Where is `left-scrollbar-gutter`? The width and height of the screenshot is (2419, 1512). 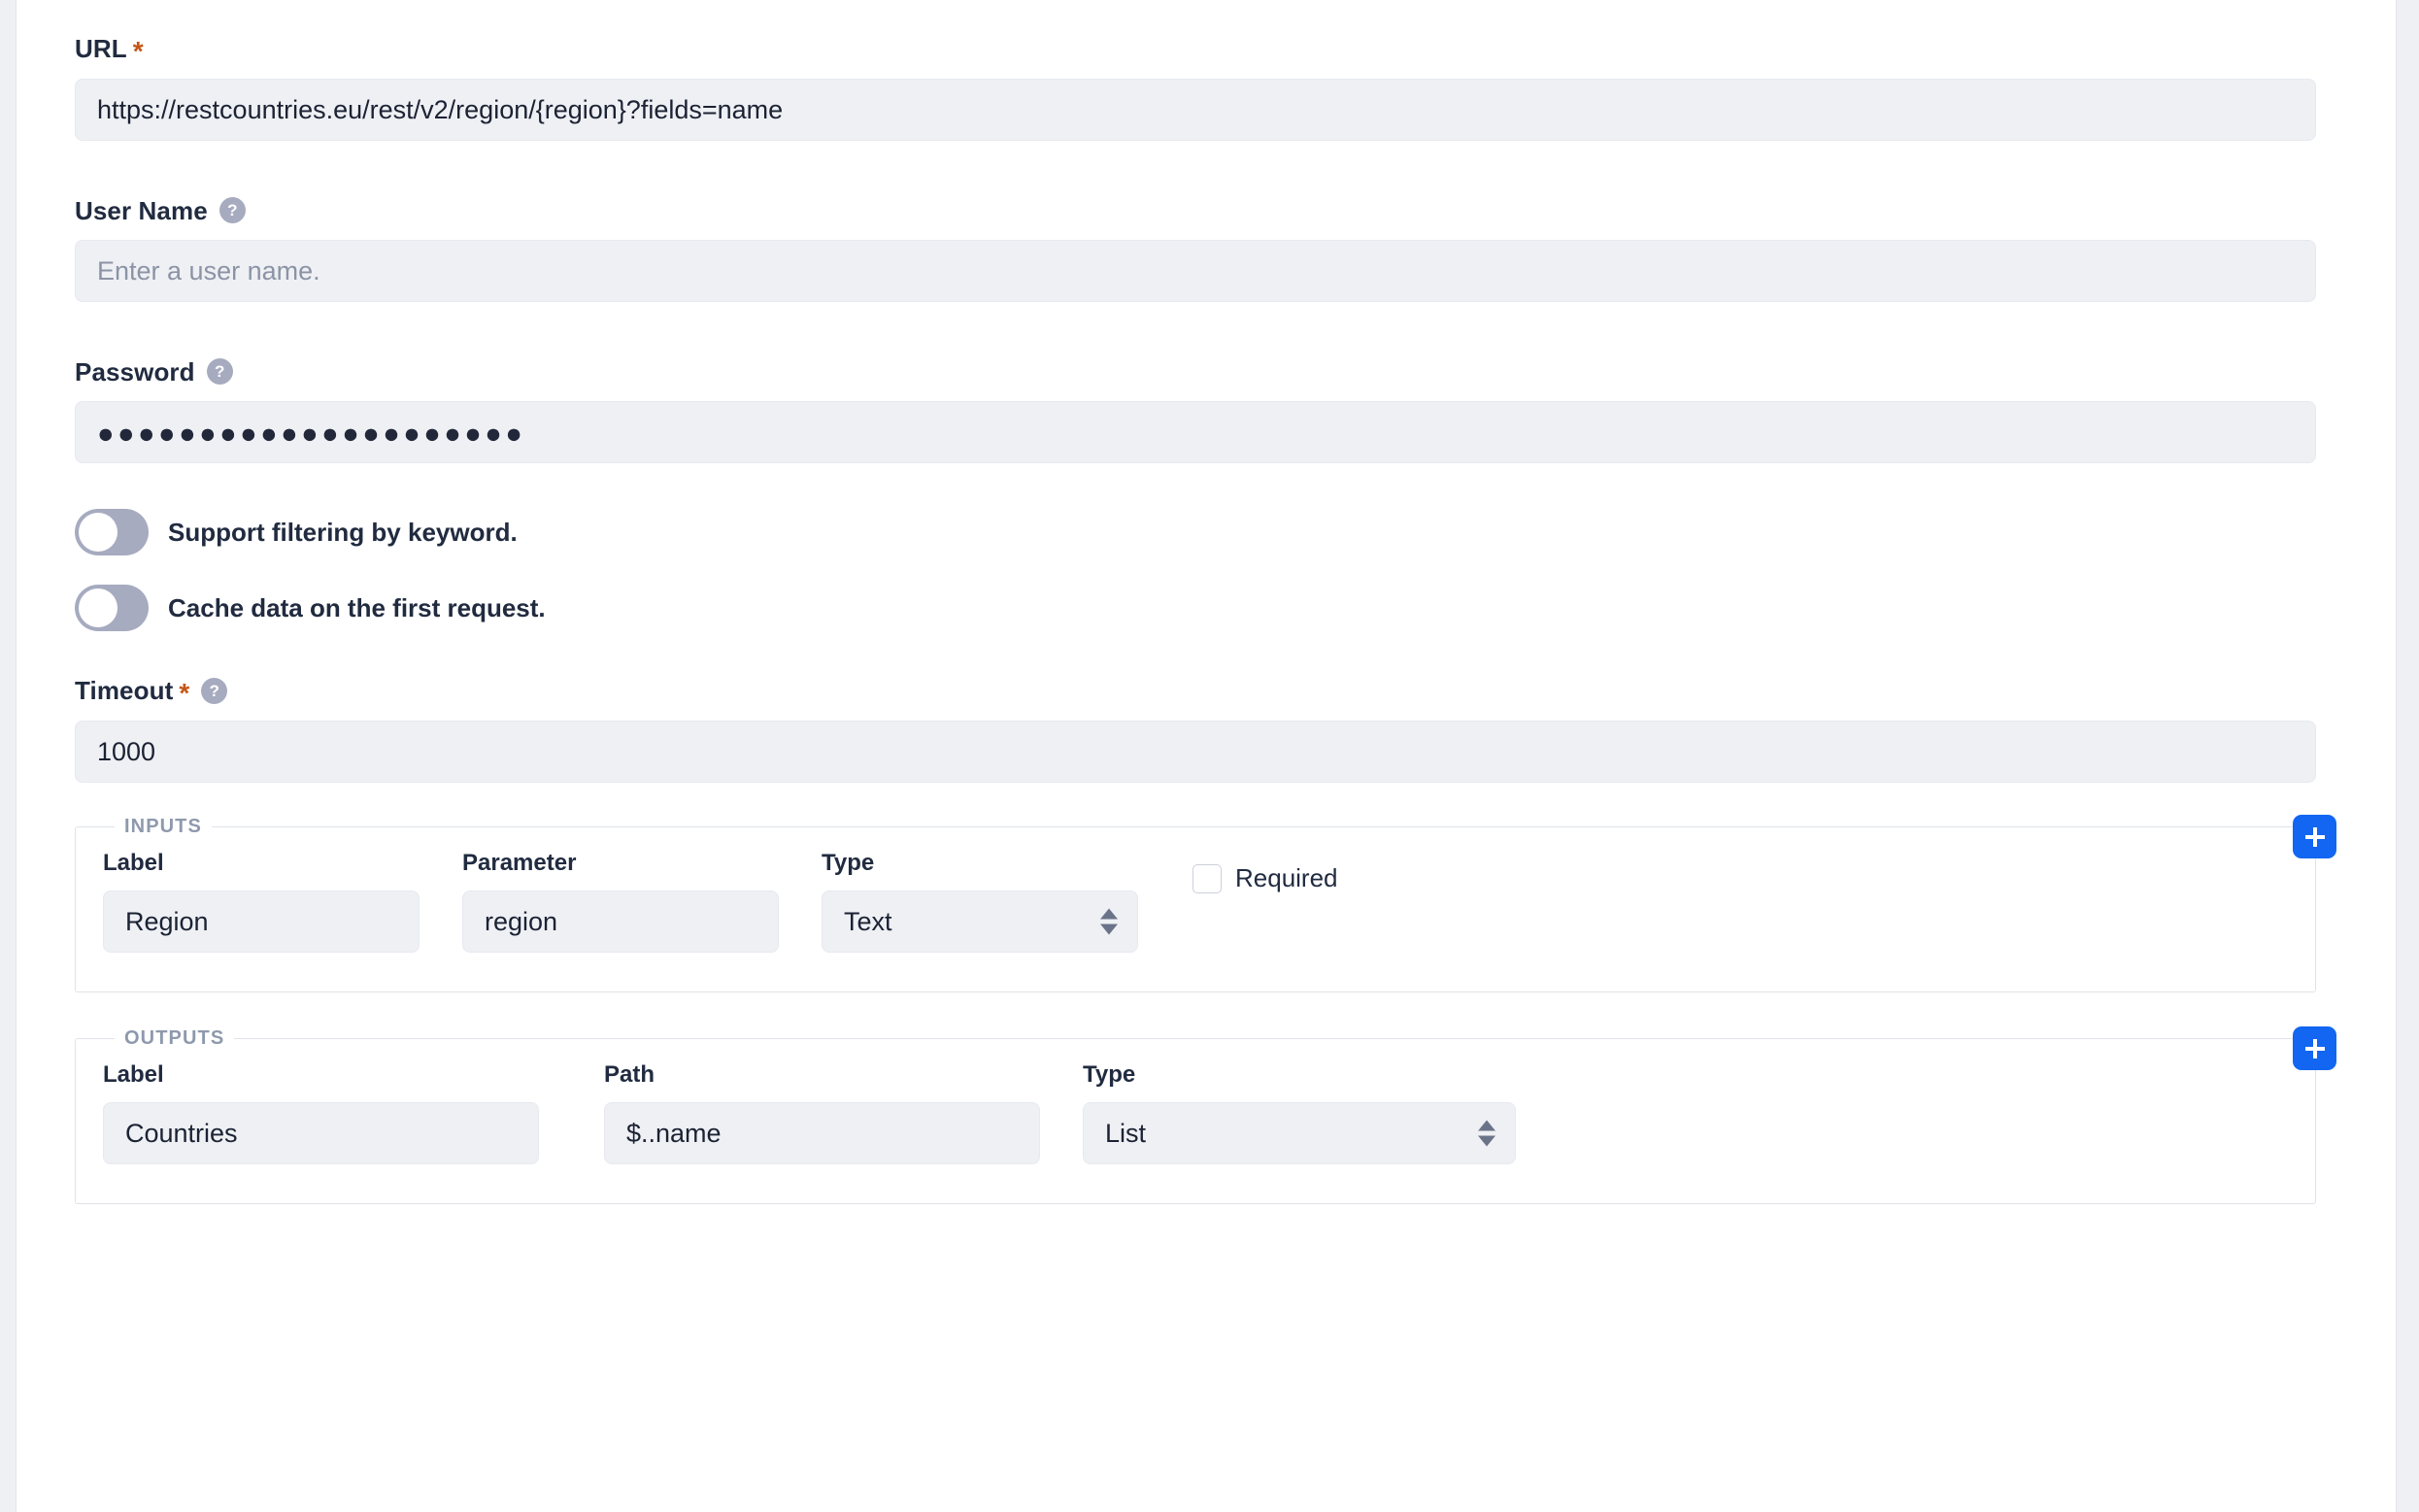
left-scrollbar-gutter is located at coordinates (8, 756).